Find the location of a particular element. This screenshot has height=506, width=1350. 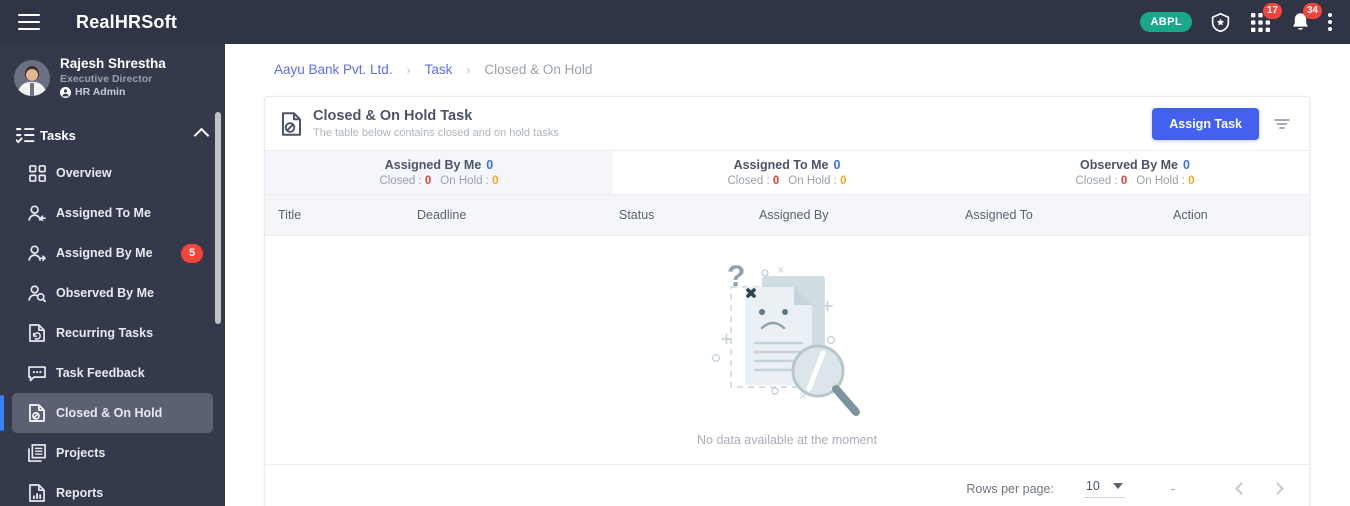

card-title: Closed & On Hold Task is located at coordinates (393, 115).